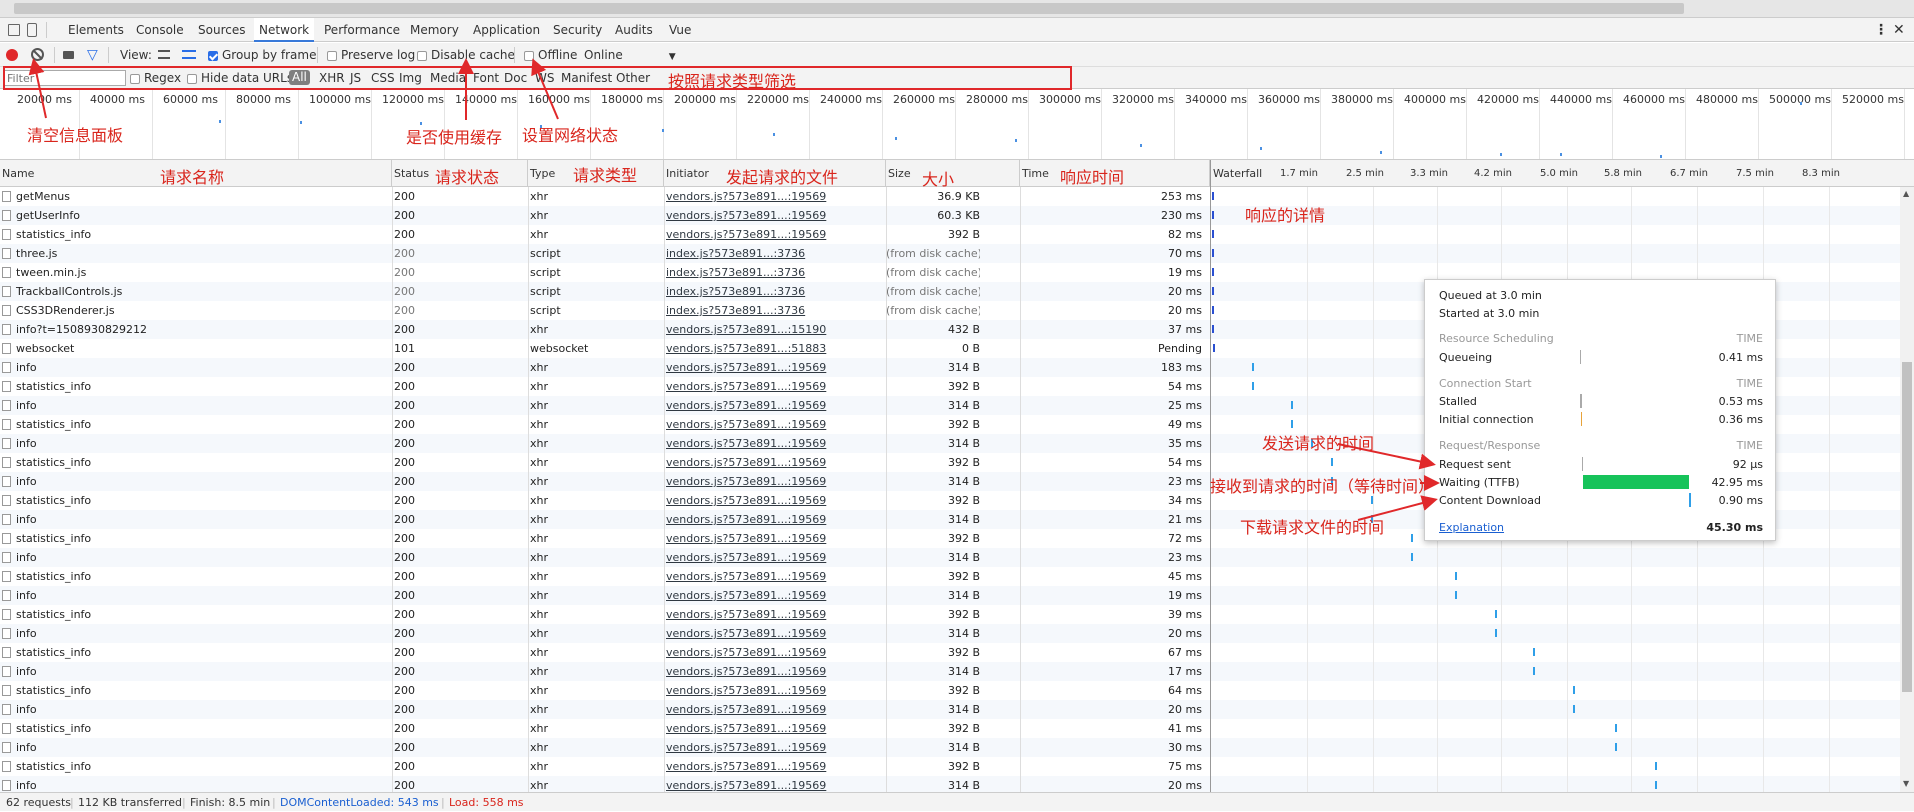 The image size is (1914, 812). I want to click on more-options-icon: ⋮, so click(1881, 30).